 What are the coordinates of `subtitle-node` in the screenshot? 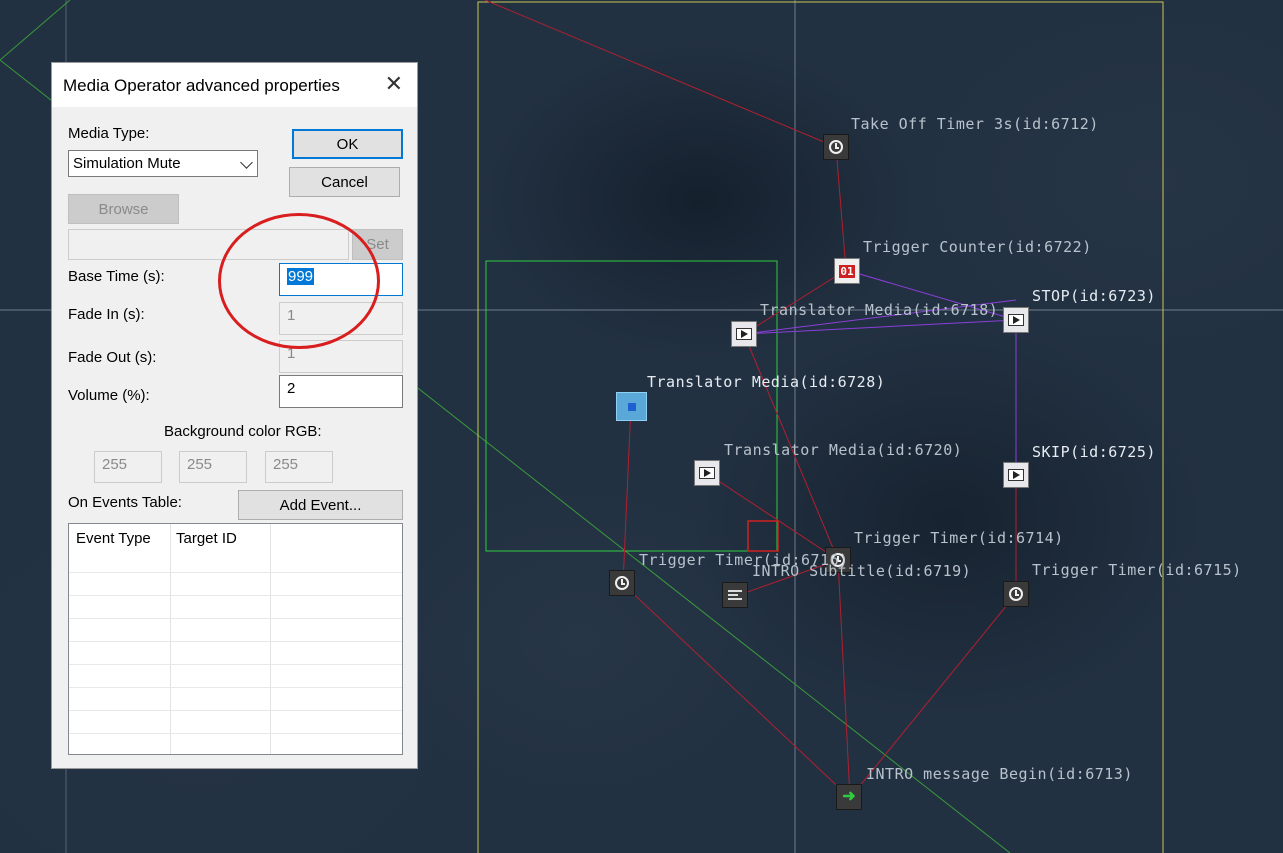 It's located at (735, 595).